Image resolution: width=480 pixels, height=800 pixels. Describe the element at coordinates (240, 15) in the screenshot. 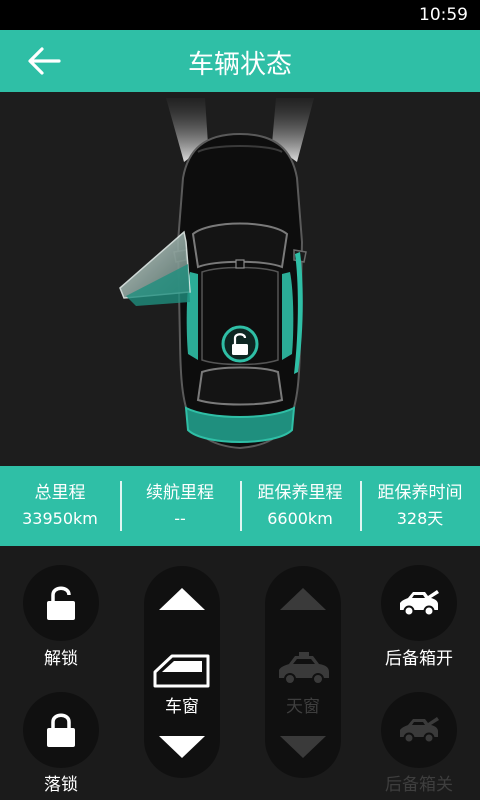

I see `status-bar: 10:59` at that location.